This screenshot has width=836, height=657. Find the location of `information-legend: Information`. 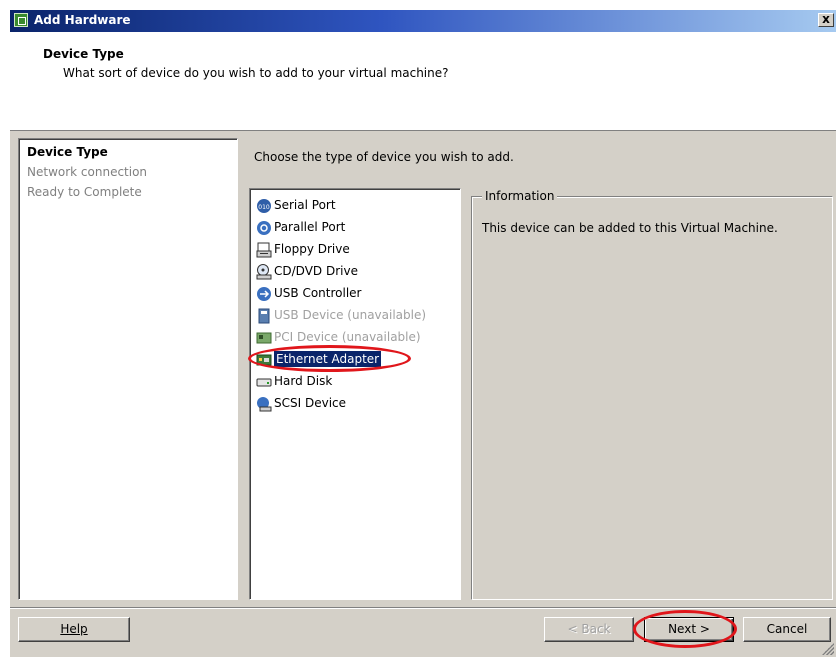

information-legend: Information is located at coordinates (520, 196).